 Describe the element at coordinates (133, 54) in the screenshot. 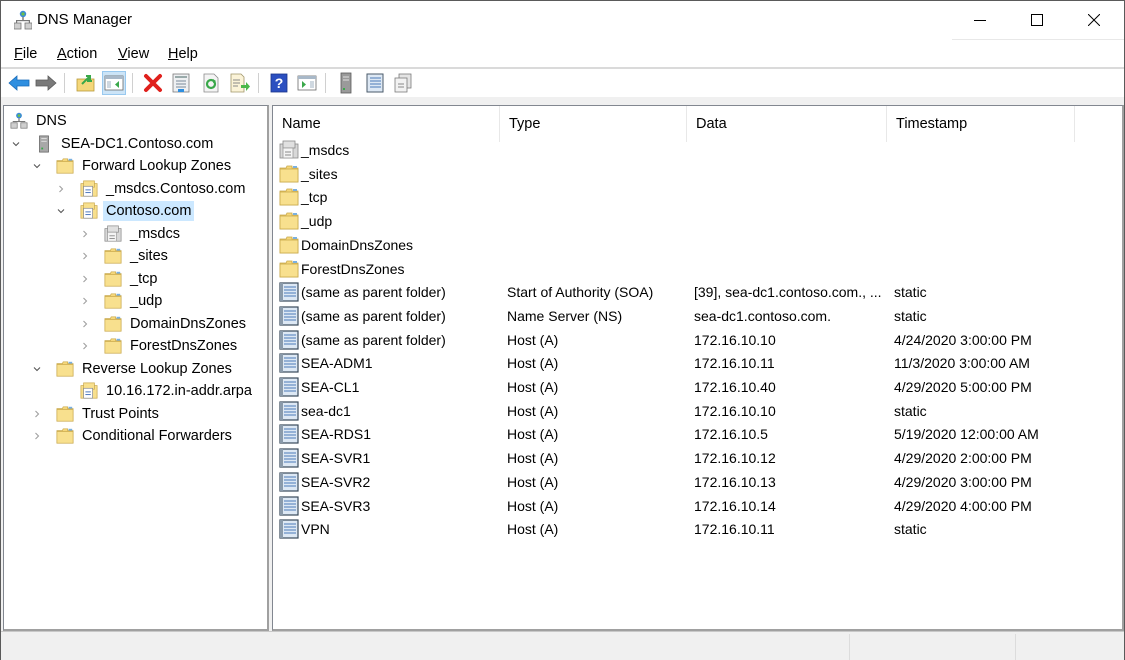

I see `menu-view: View` at that location.